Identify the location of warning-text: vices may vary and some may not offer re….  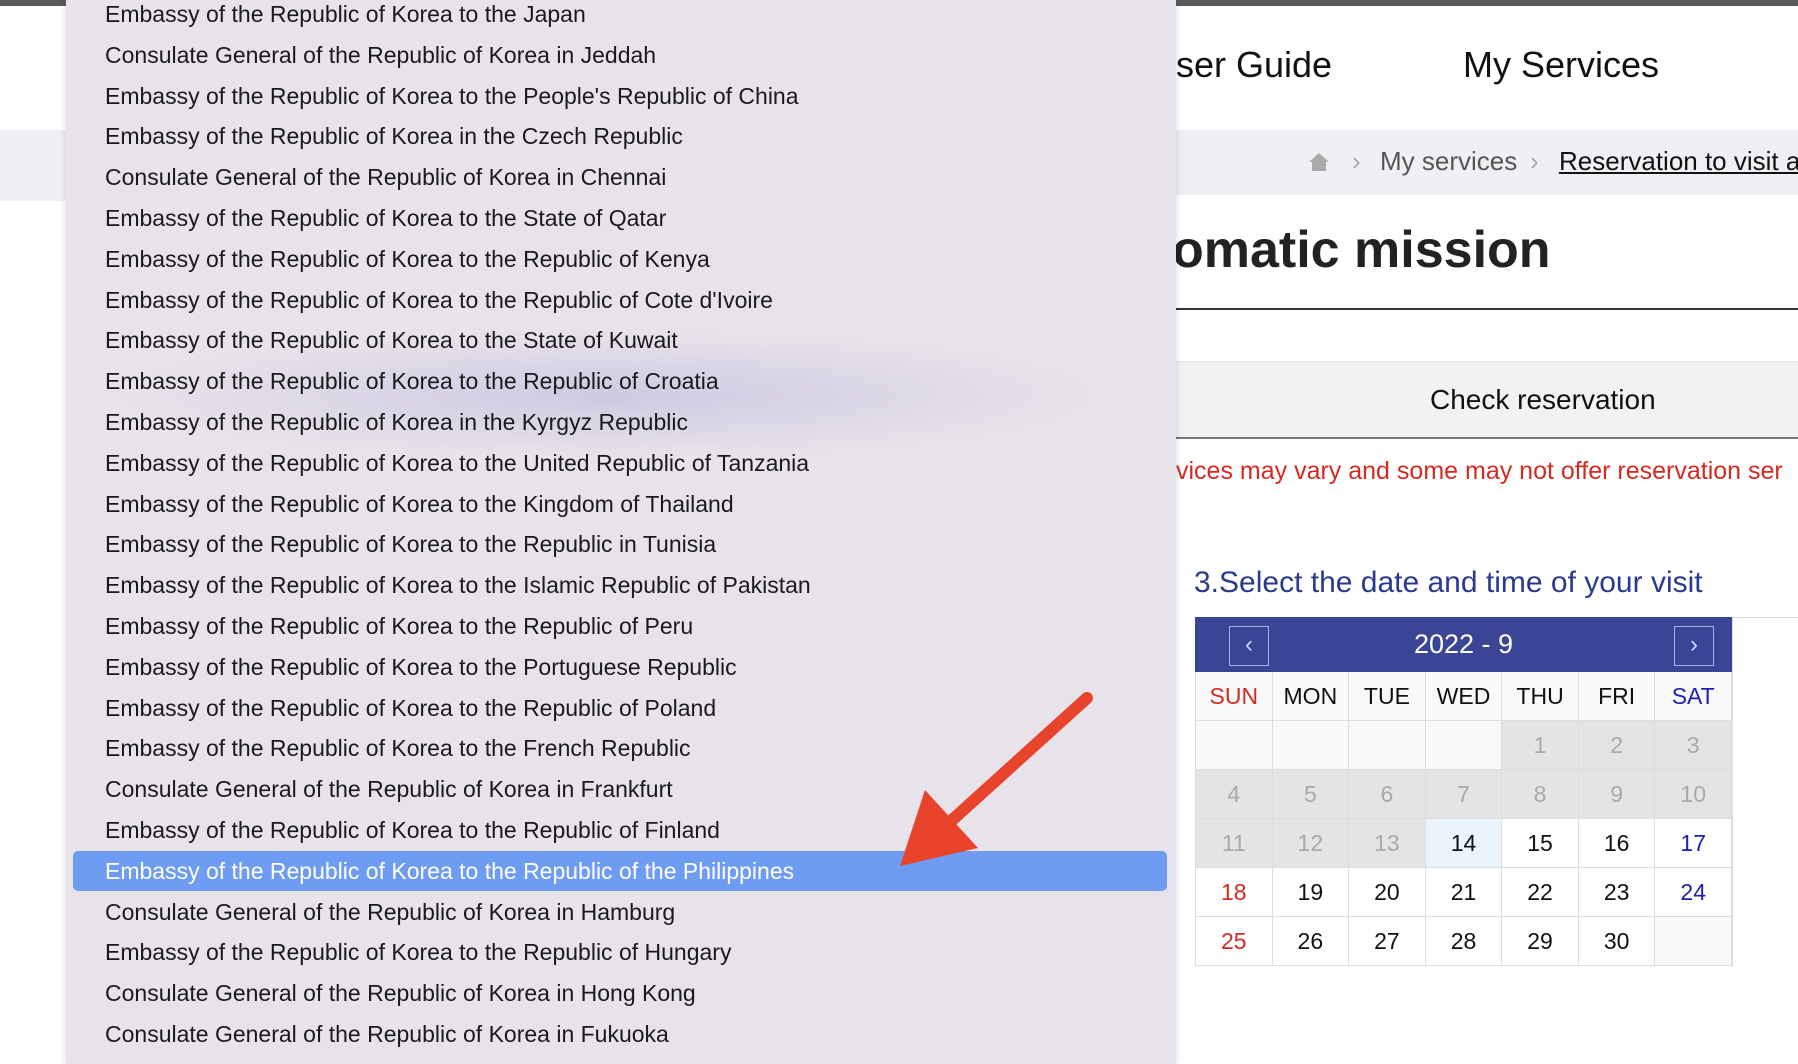
(1479, 471).